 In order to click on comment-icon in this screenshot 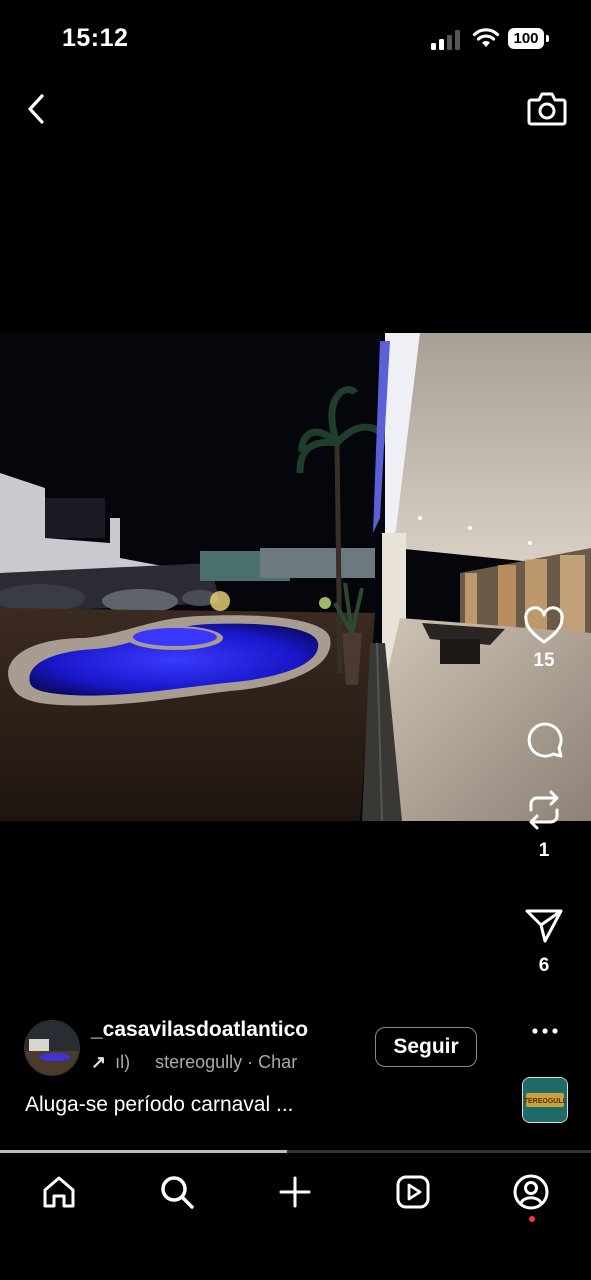, I will do `click(544, 739)`.